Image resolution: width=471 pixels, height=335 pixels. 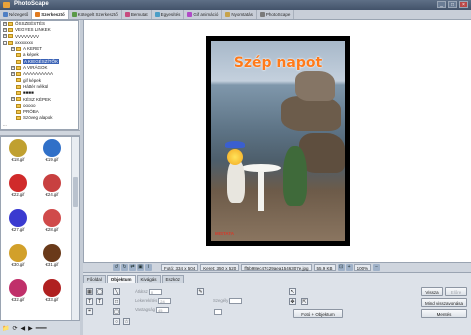 I want to click on thumbnail-scrollbar, so click(x=75, y=228).